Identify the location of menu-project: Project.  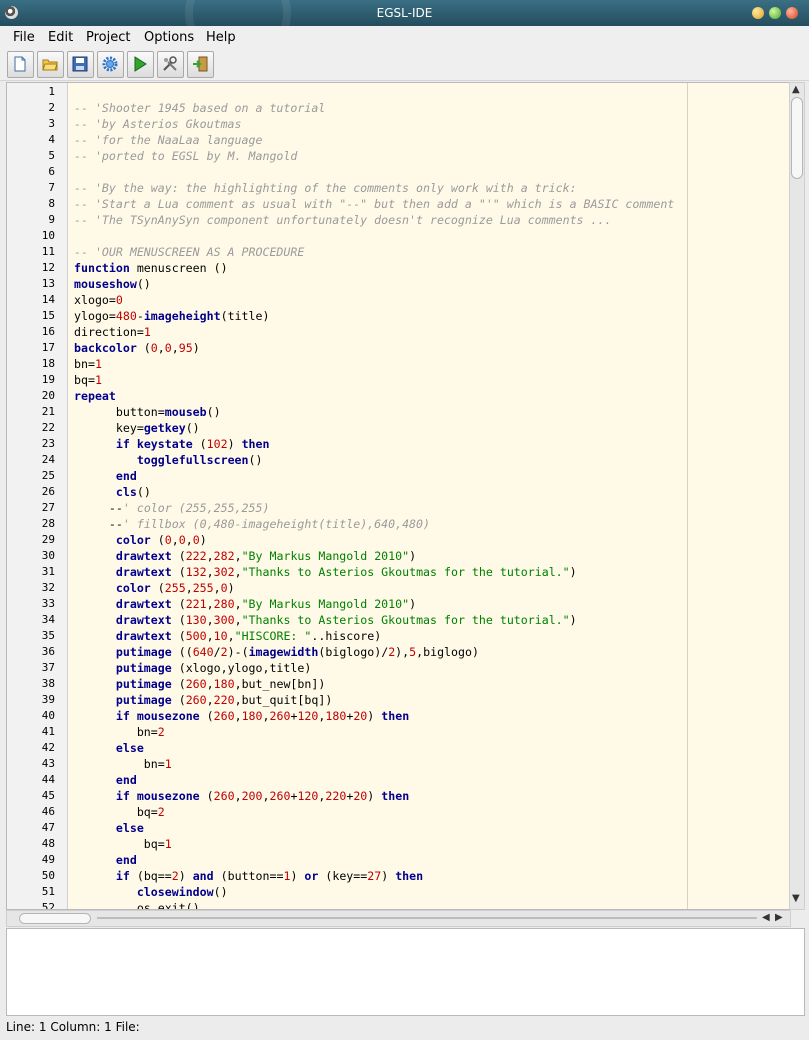
(108, 37).